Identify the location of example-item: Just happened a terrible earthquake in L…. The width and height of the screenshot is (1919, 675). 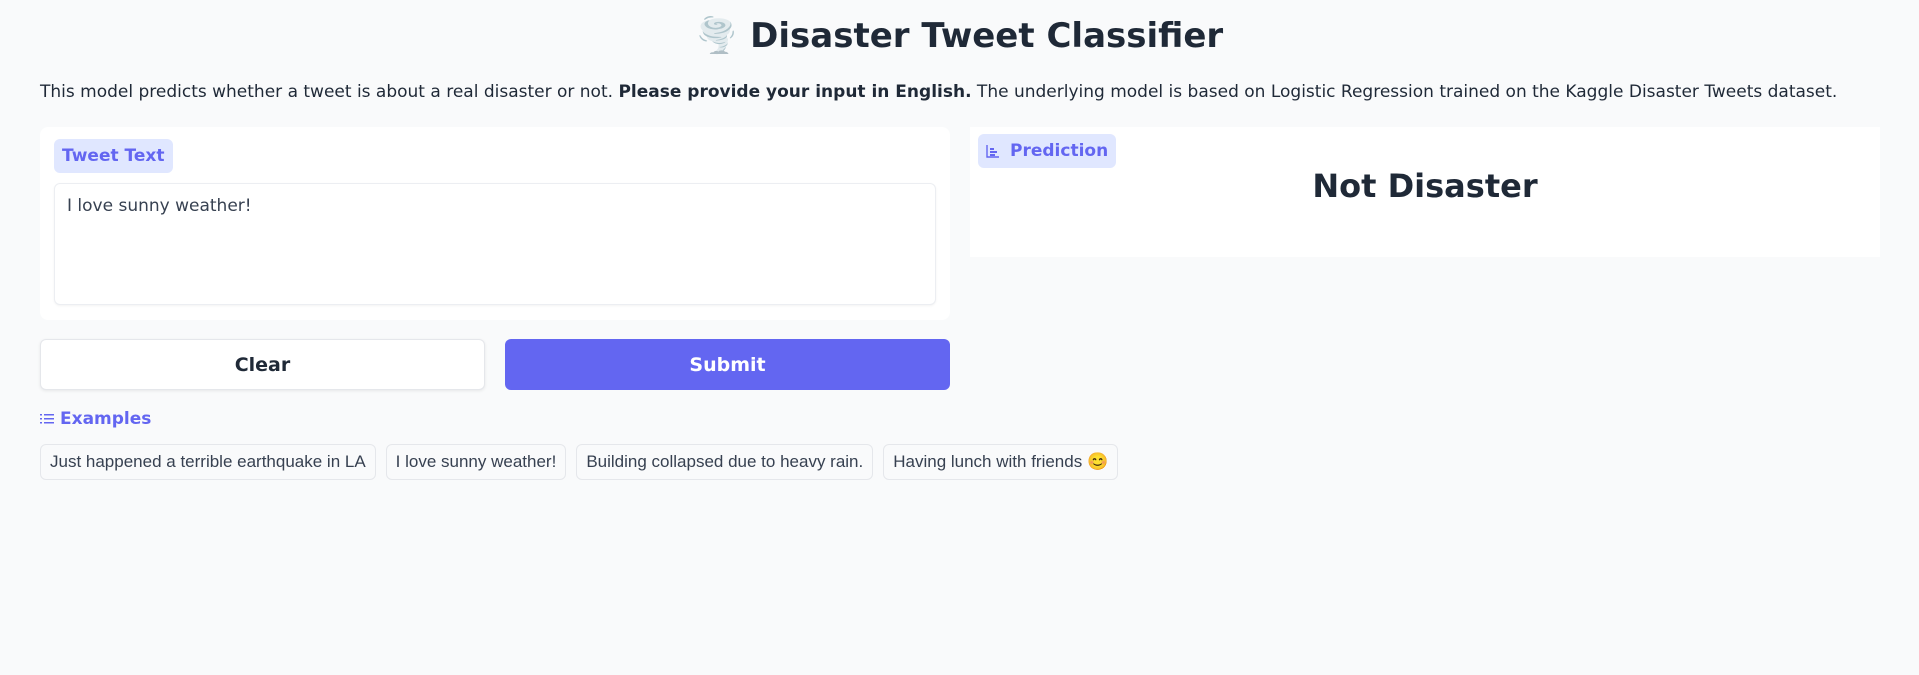
(208, 462).